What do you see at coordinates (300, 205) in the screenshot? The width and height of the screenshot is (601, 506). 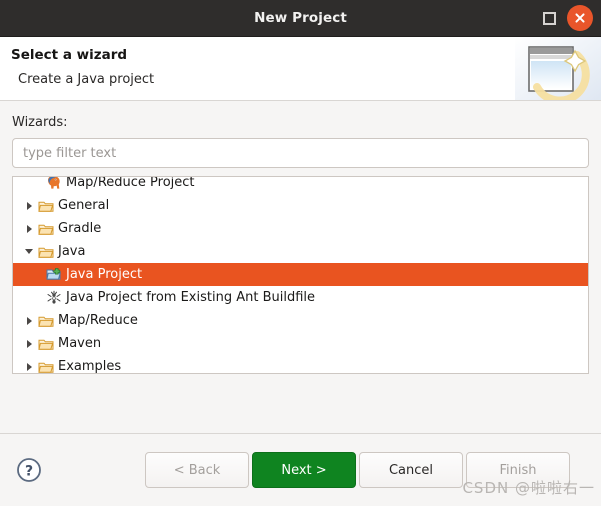 I see `tree-item-general: General` at bounding box center [300, 205].